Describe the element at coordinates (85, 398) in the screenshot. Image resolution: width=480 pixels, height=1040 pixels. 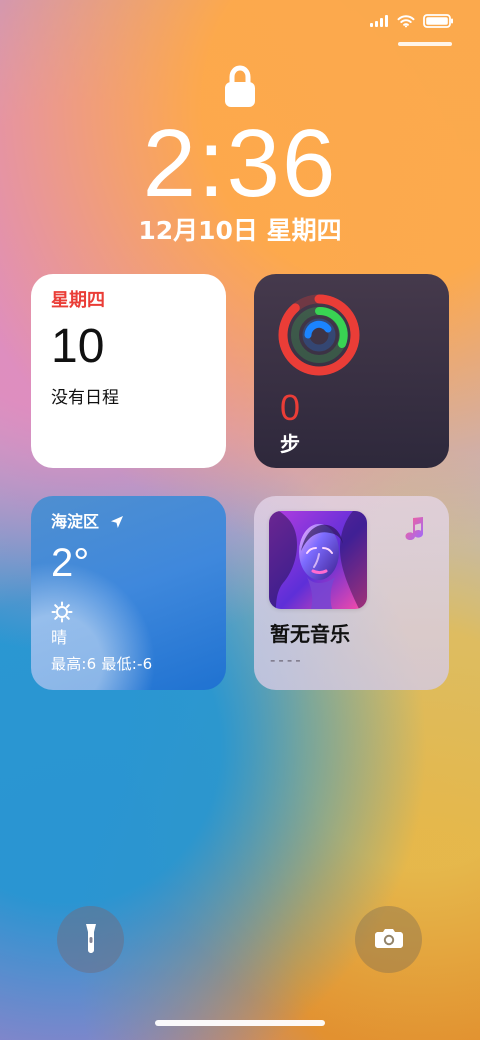
I see `calendar-events-text: 没有日程` at that location.